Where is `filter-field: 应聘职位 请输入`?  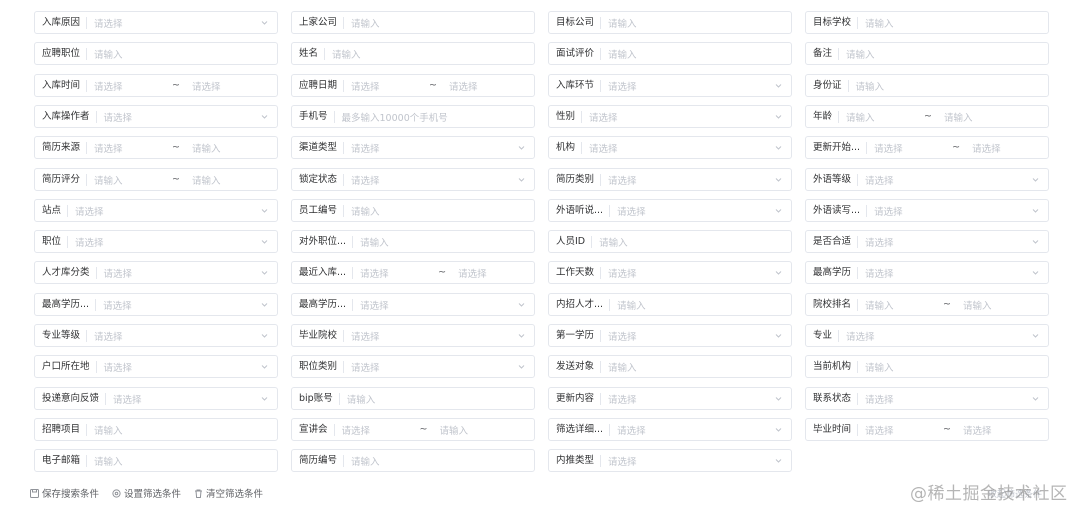
filter-field: 应聘职位 请输入 is located at coordinates (156, 53).